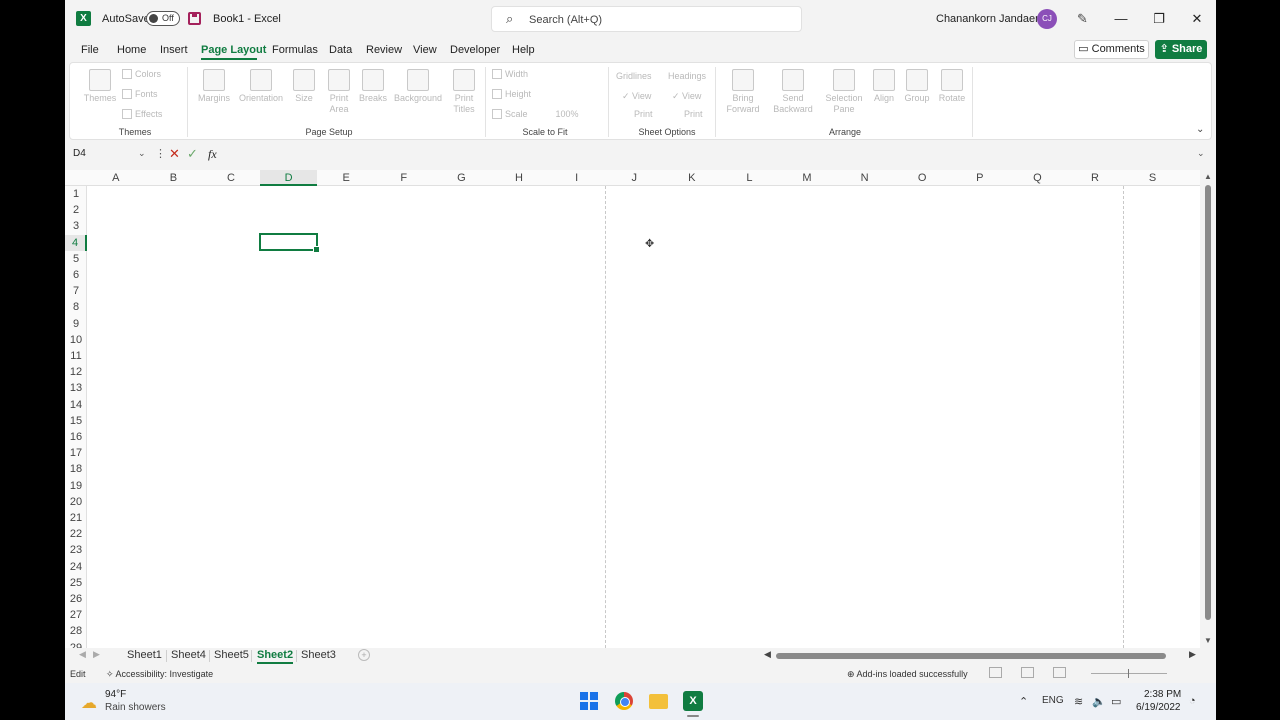  Describe the element at coordinates (1053, 700) in the screenshot. I see `language-indicator: ENG` at that location.